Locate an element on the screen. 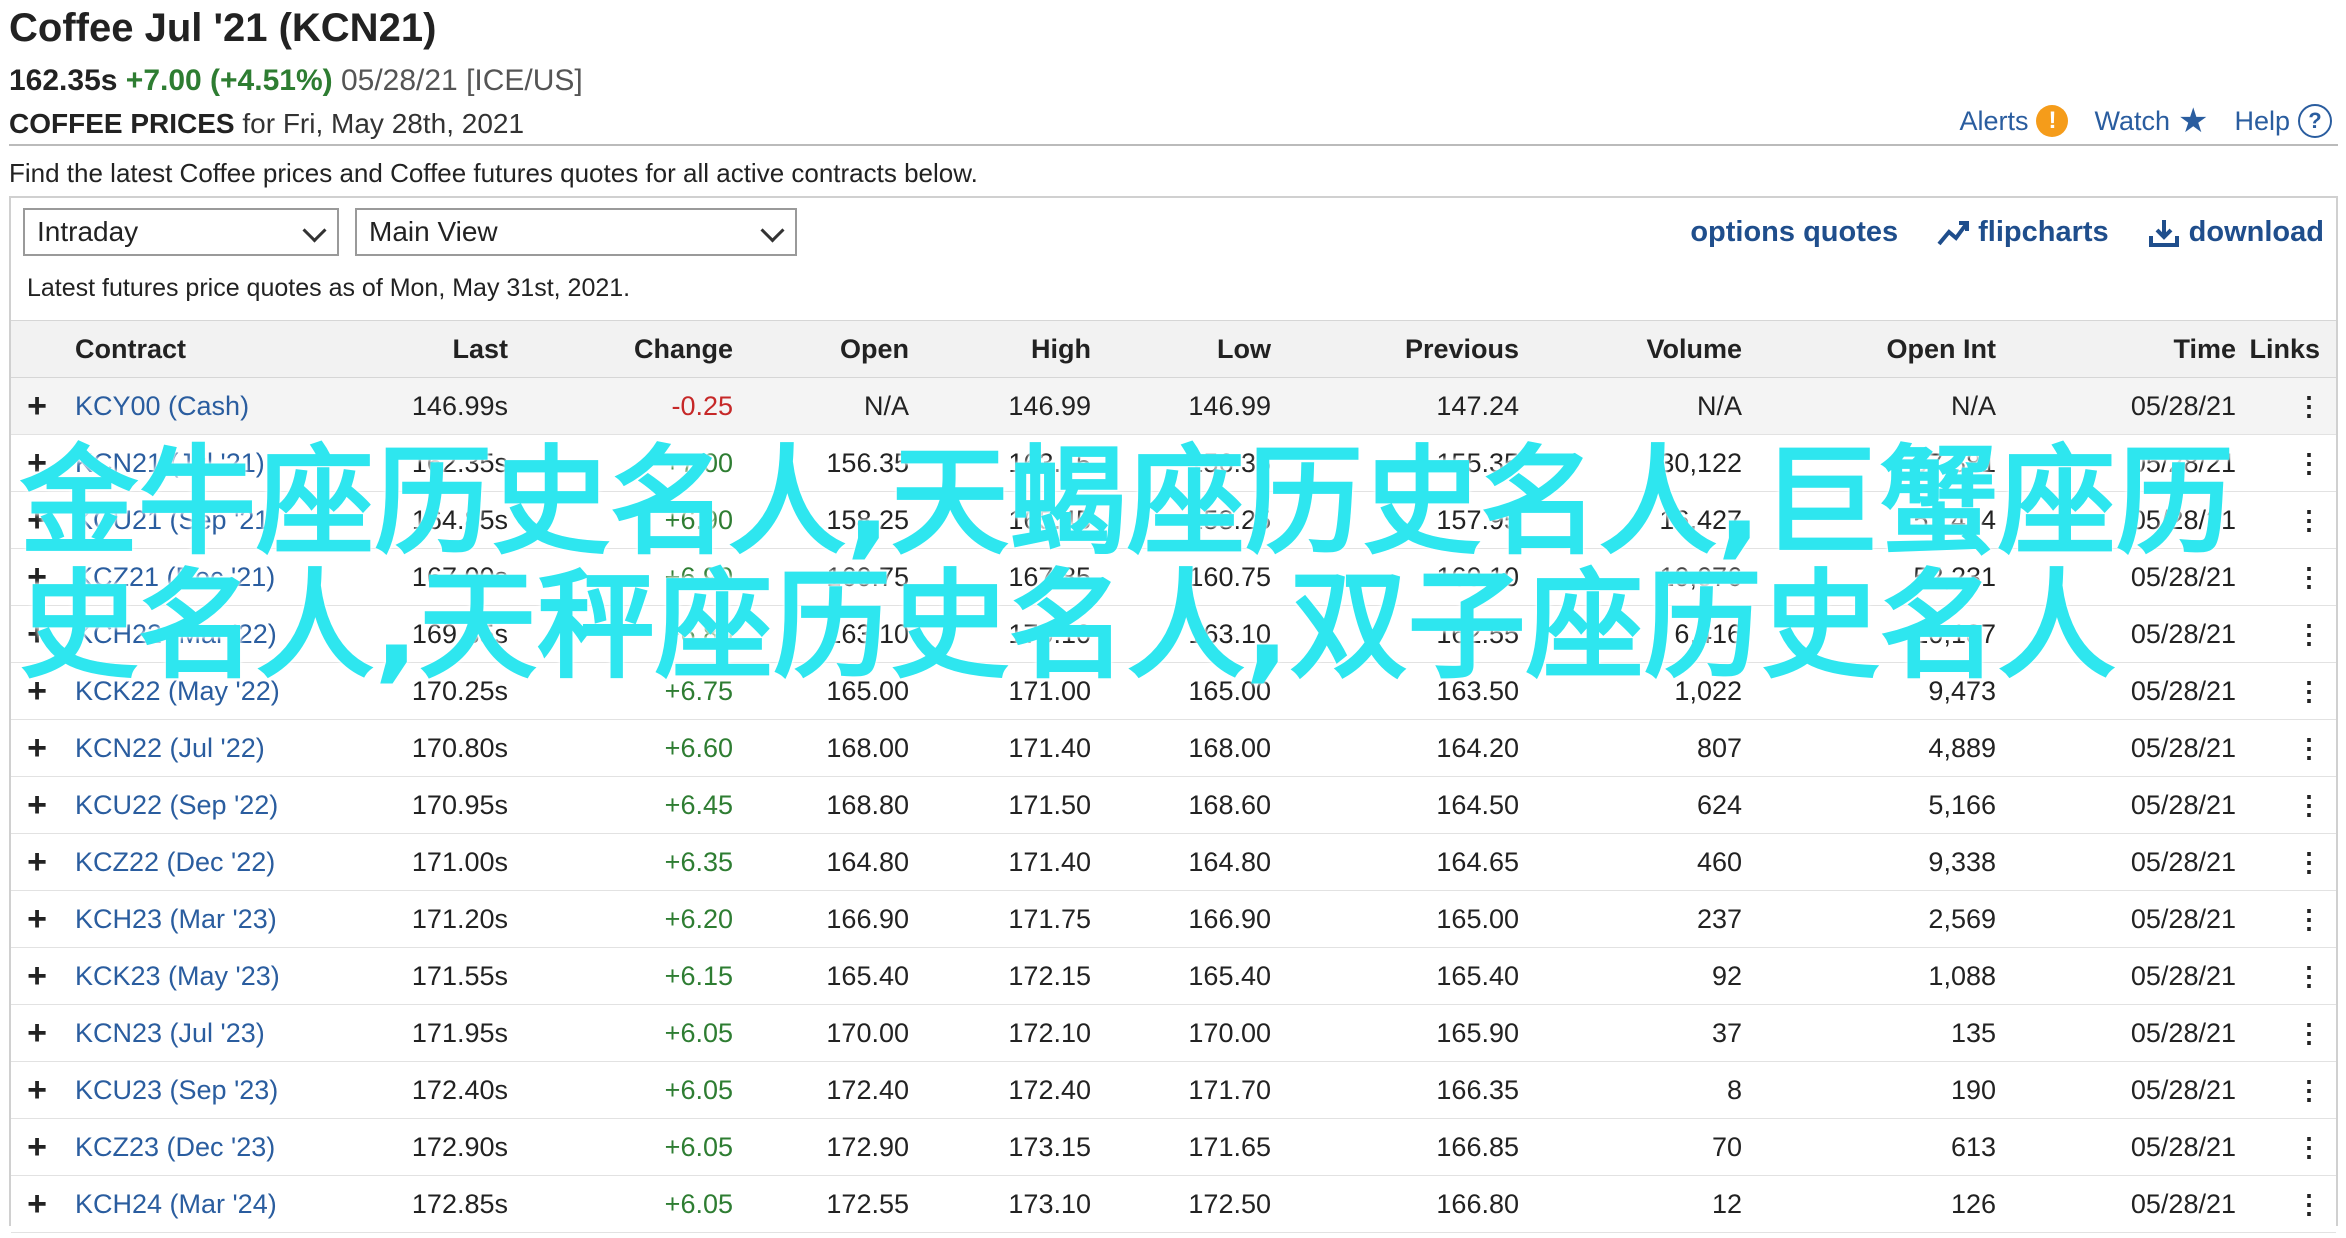  contract-link: KCZ21 (Dec '21) is located at coordinates (175, 577).